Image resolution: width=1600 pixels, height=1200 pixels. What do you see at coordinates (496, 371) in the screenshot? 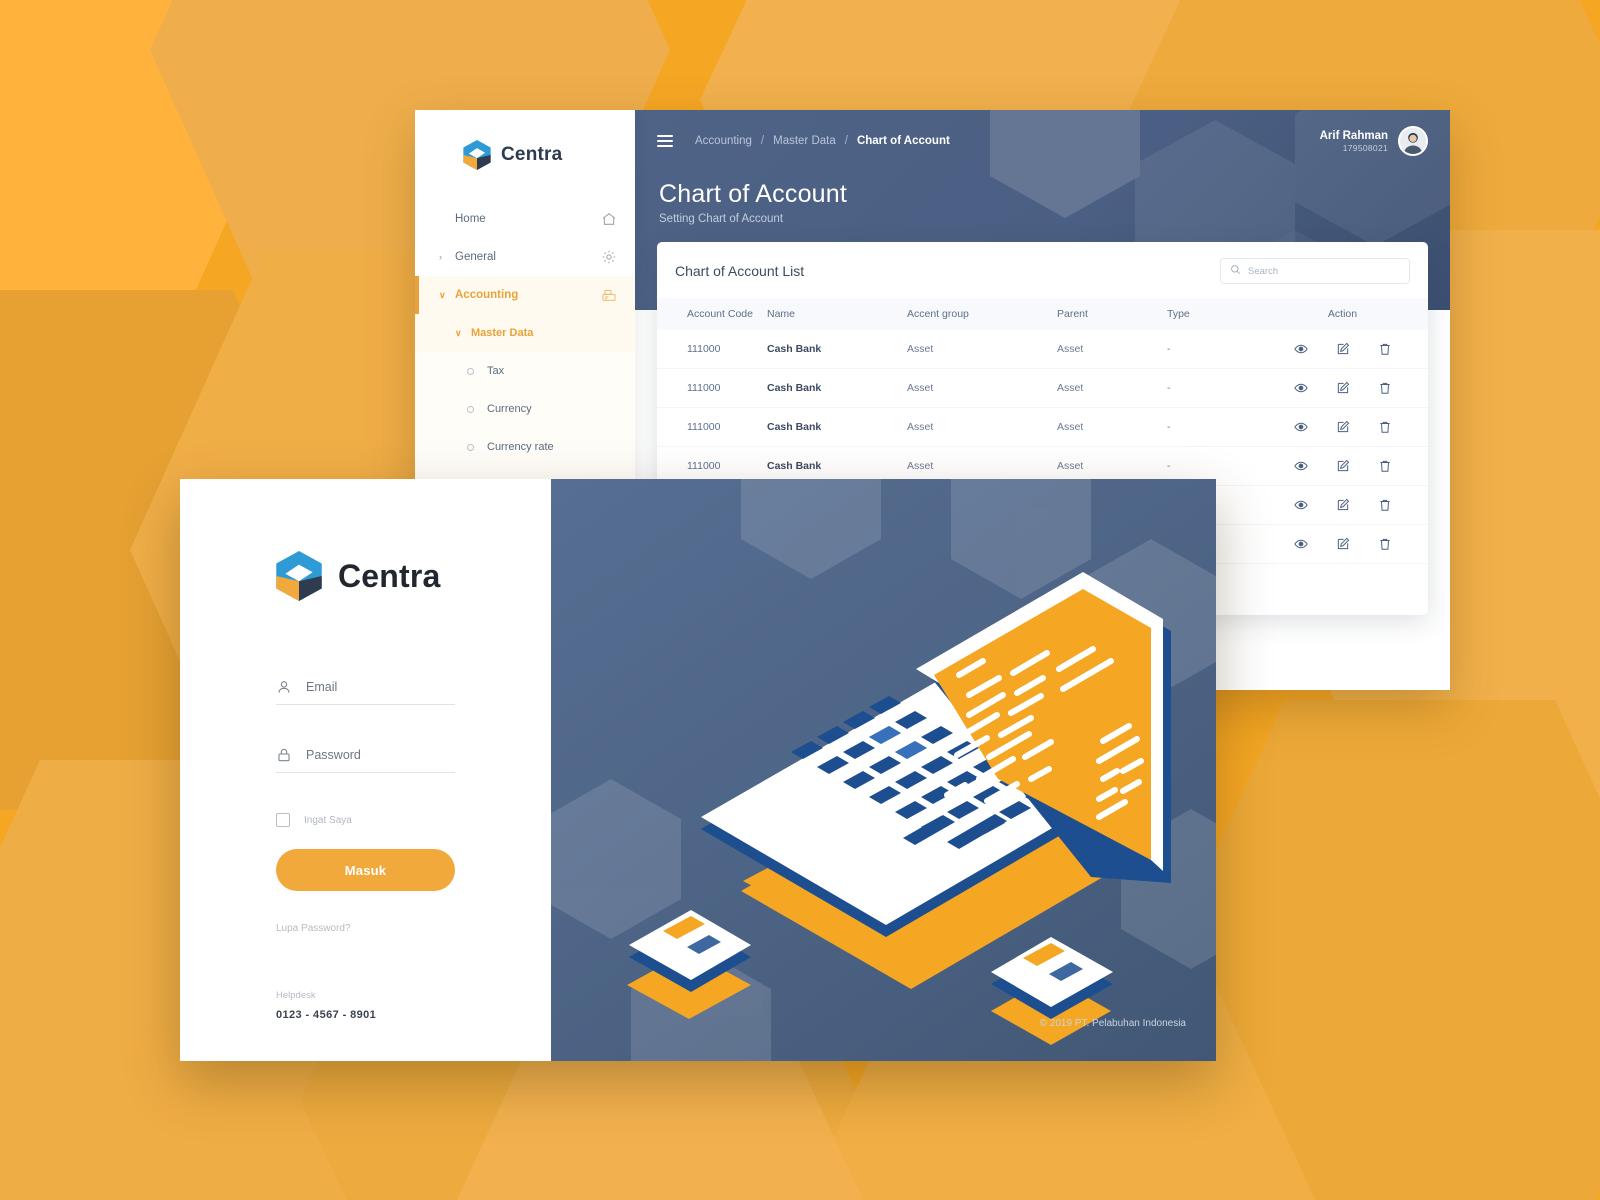
I see `sidebar-item-label: Tax` at bounding box center [496, 371].